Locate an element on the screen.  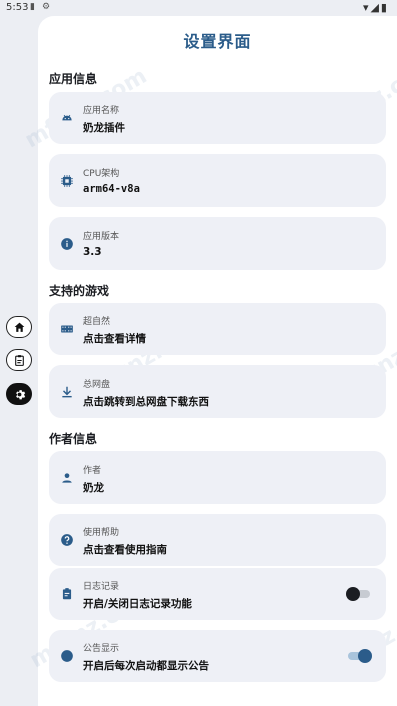
status-bar: 5:53 ▮ ⚙ ▾◢▮ is located at coordinates (198, 8).